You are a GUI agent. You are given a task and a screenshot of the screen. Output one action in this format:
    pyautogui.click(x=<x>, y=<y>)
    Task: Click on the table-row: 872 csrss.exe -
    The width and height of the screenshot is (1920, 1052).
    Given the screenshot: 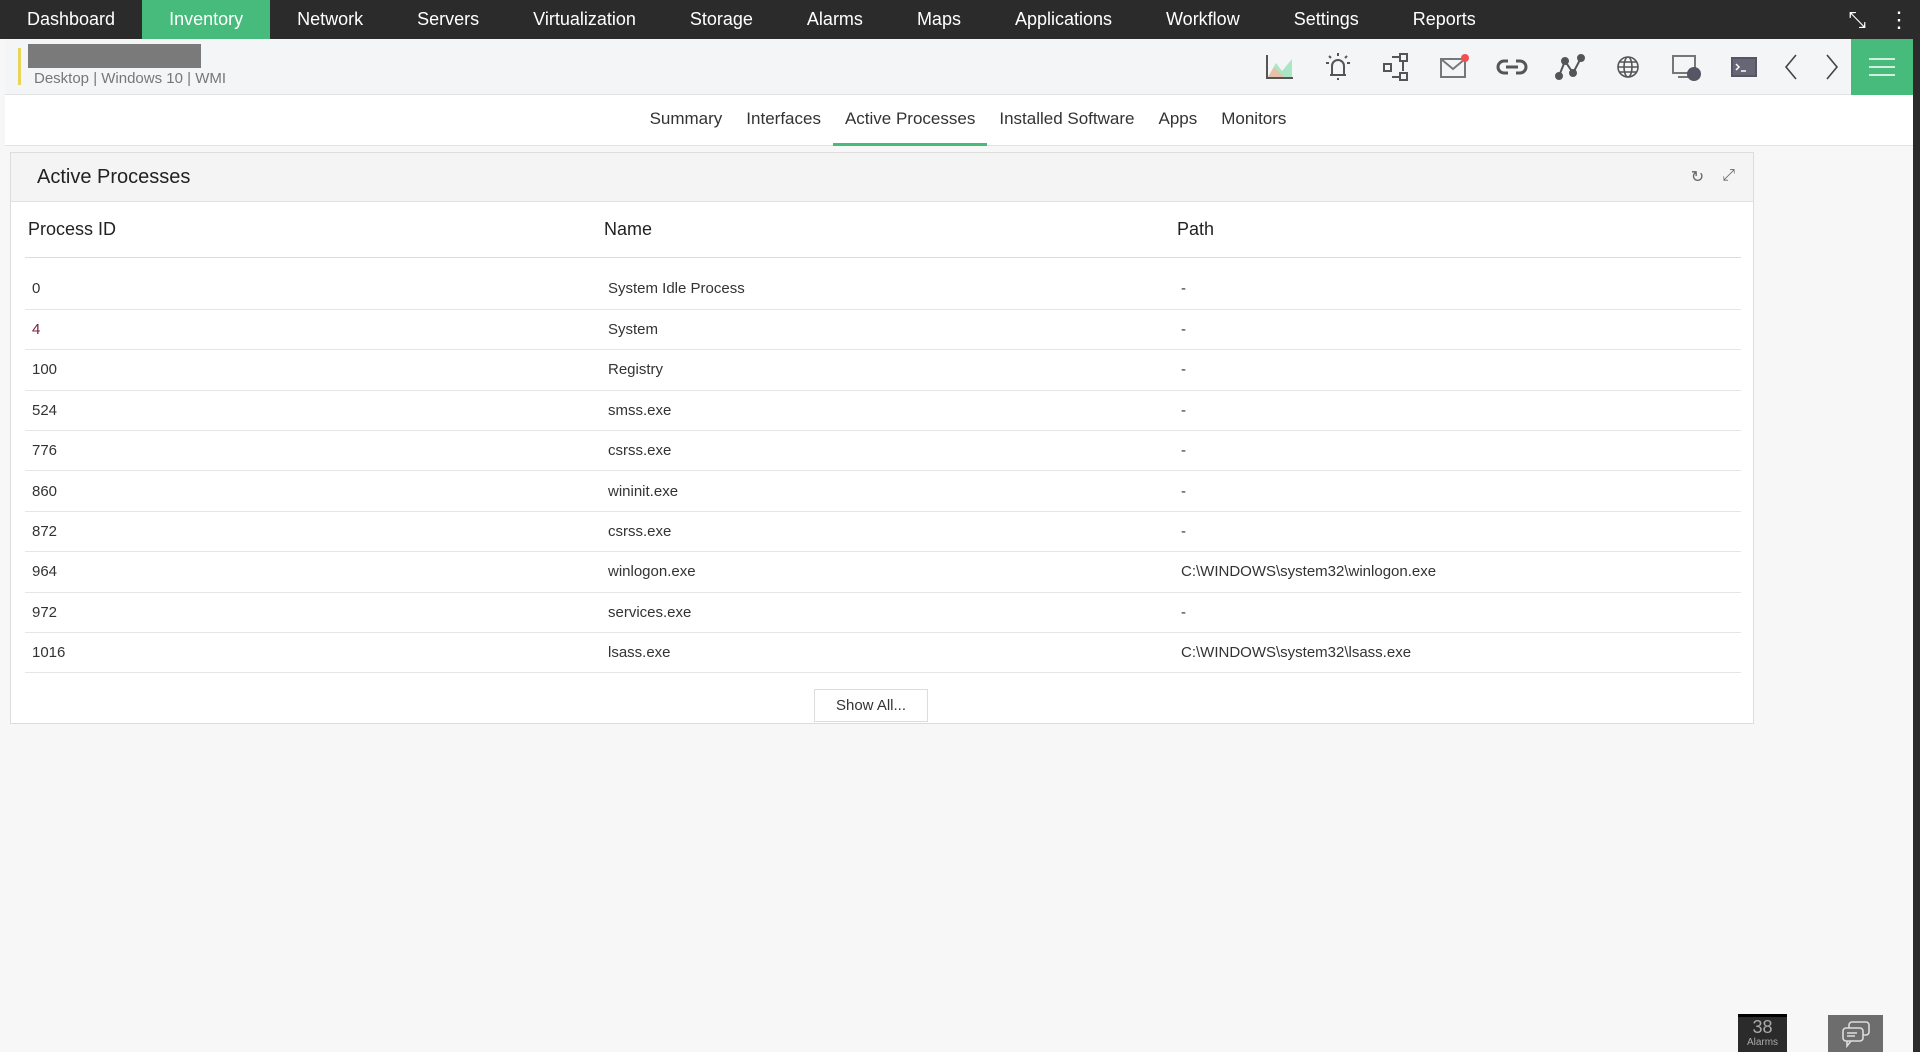 What is the action you would take?
    pyautogui.click(x=883, y=532)
    